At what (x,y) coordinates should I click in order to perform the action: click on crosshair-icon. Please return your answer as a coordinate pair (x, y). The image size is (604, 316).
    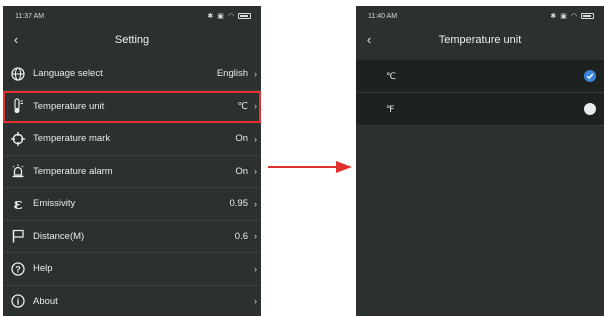
    Looking at the image, I should click on (18, 139).